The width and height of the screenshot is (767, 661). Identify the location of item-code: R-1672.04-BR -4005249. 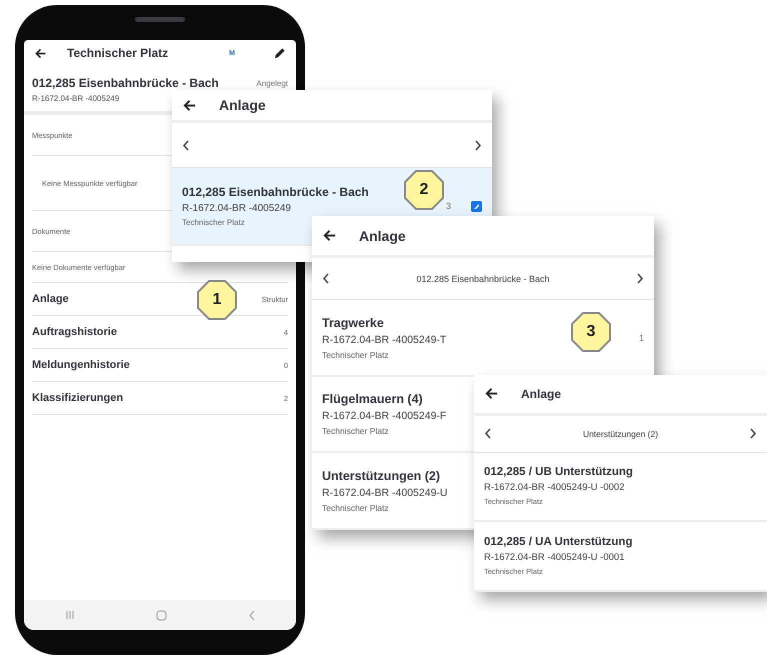
(236, 208).